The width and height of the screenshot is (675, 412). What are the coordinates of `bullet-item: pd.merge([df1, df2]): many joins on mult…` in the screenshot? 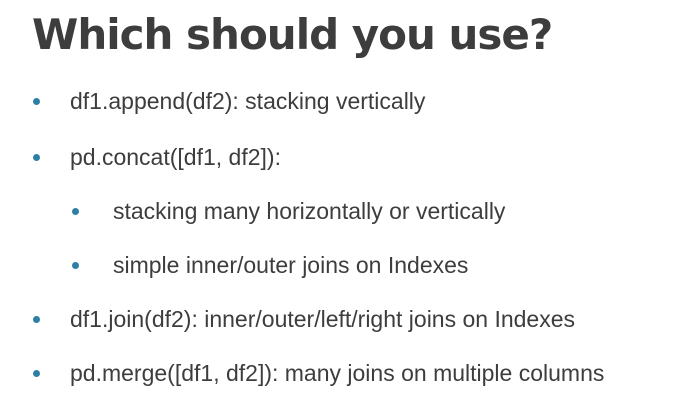 It's located at (318, 373).